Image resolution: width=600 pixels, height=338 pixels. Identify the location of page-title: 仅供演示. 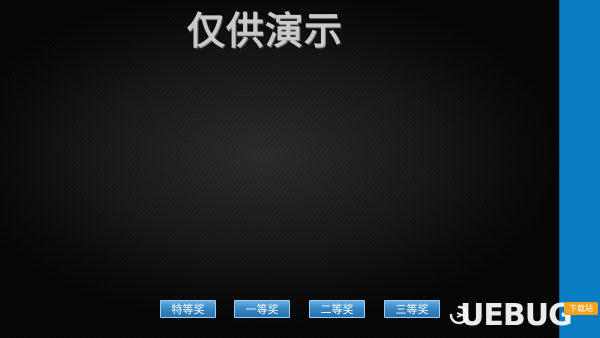
(265, 31).